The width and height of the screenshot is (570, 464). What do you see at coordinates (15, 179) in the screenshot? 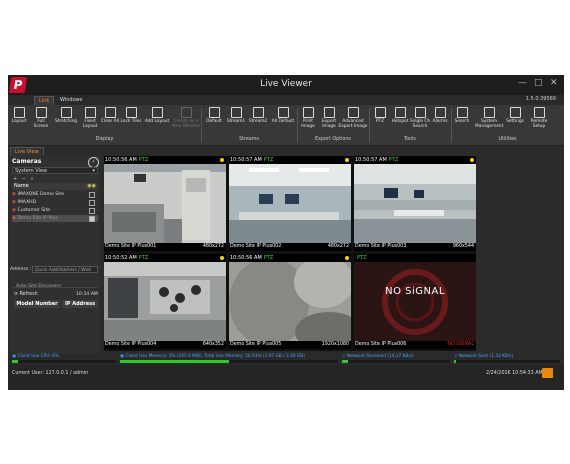
I see `add-icon: +` at bounding box center [15, 179].